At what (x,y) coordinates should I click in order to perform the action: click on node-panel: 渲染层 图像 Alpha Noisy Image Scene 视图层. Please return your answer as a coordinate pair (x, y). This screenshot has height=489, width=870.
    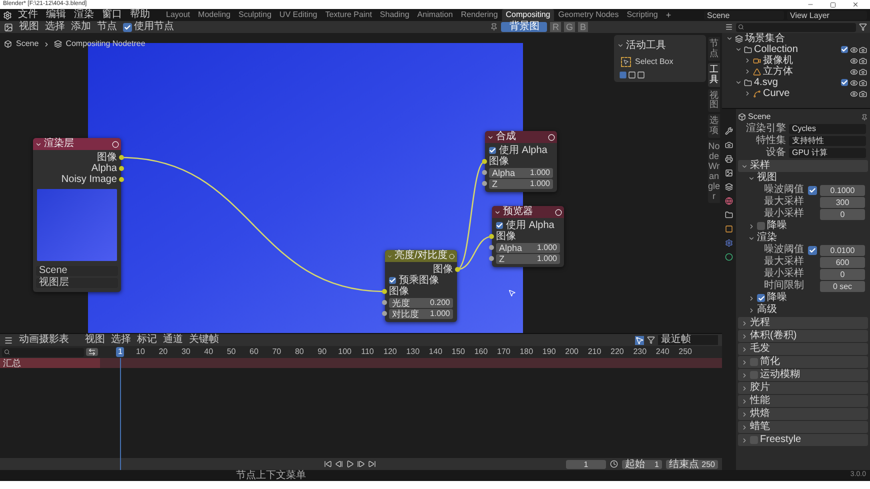
    Looking at the image, I should click on (77, 215).